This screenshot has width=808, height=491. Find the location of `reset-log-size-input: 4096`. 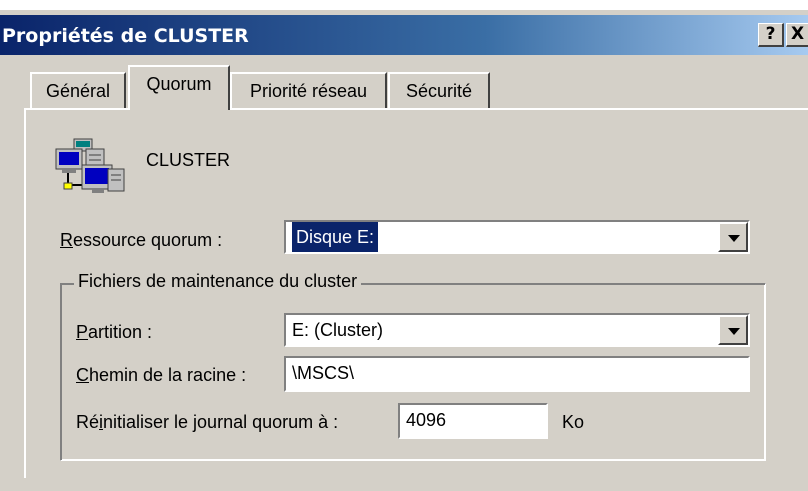

reset-log-size-input: 4096 is located at coordinates (473, 421).